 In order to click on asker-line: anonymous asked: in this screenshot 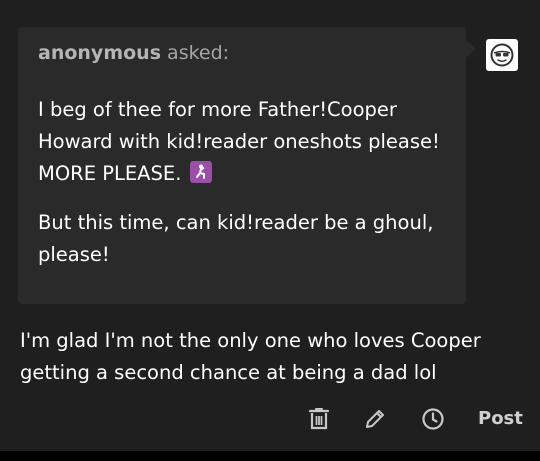, I will do `click(133, 53)`.